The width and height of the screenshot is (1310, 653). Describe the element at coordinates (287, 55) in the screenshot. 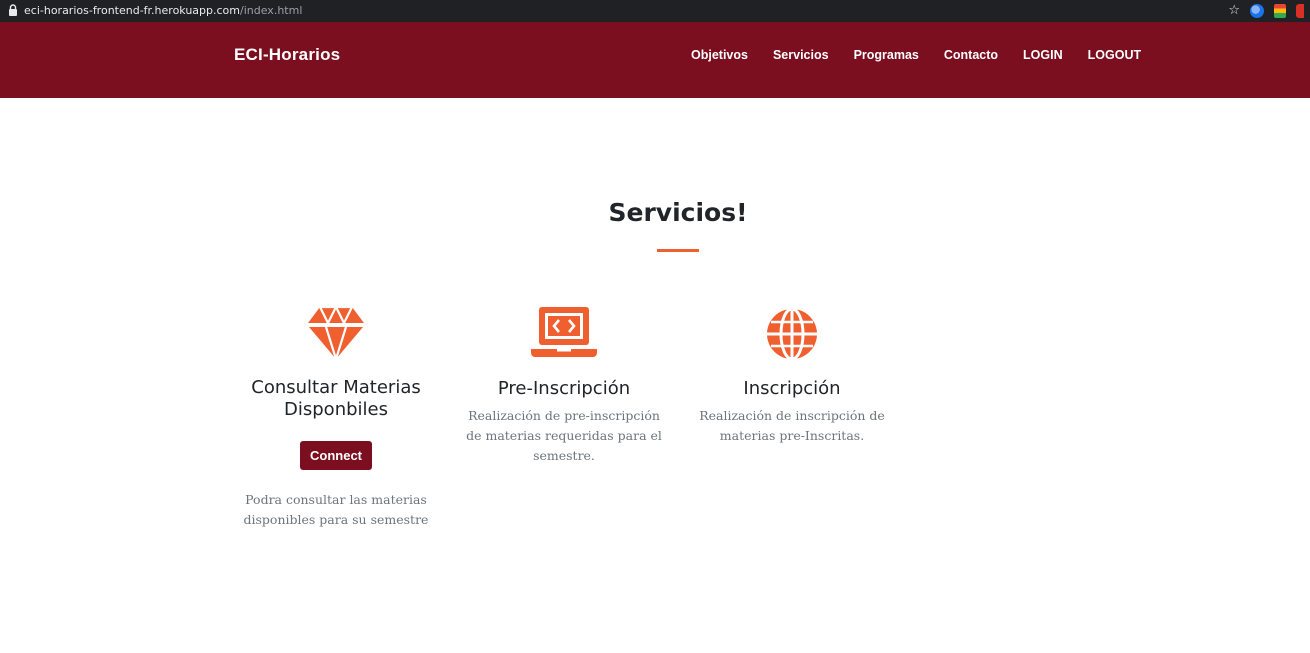

I see `brand-logo: ECI-Horarios` at that location.